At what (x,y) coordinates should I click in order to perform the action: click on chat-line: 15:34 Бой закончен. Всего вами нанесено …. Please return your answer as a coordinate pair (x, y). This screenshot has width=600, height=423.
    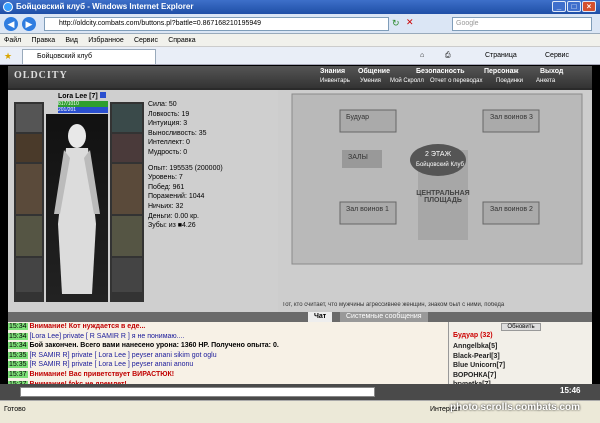
    Looking at the image, I should click on (228, 346).